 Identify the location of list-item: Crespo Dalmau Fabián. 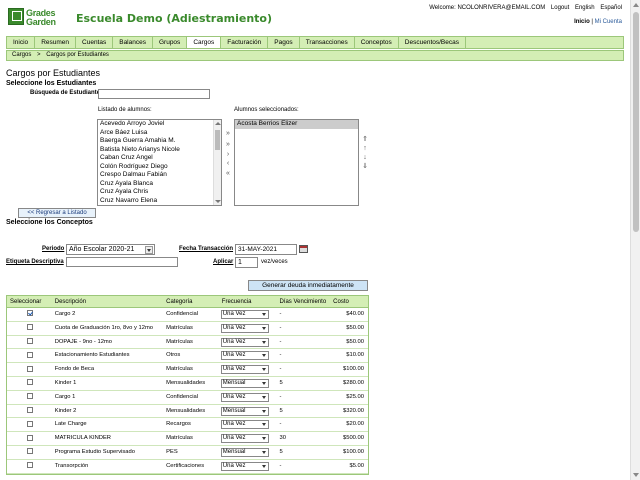
(159, 175).